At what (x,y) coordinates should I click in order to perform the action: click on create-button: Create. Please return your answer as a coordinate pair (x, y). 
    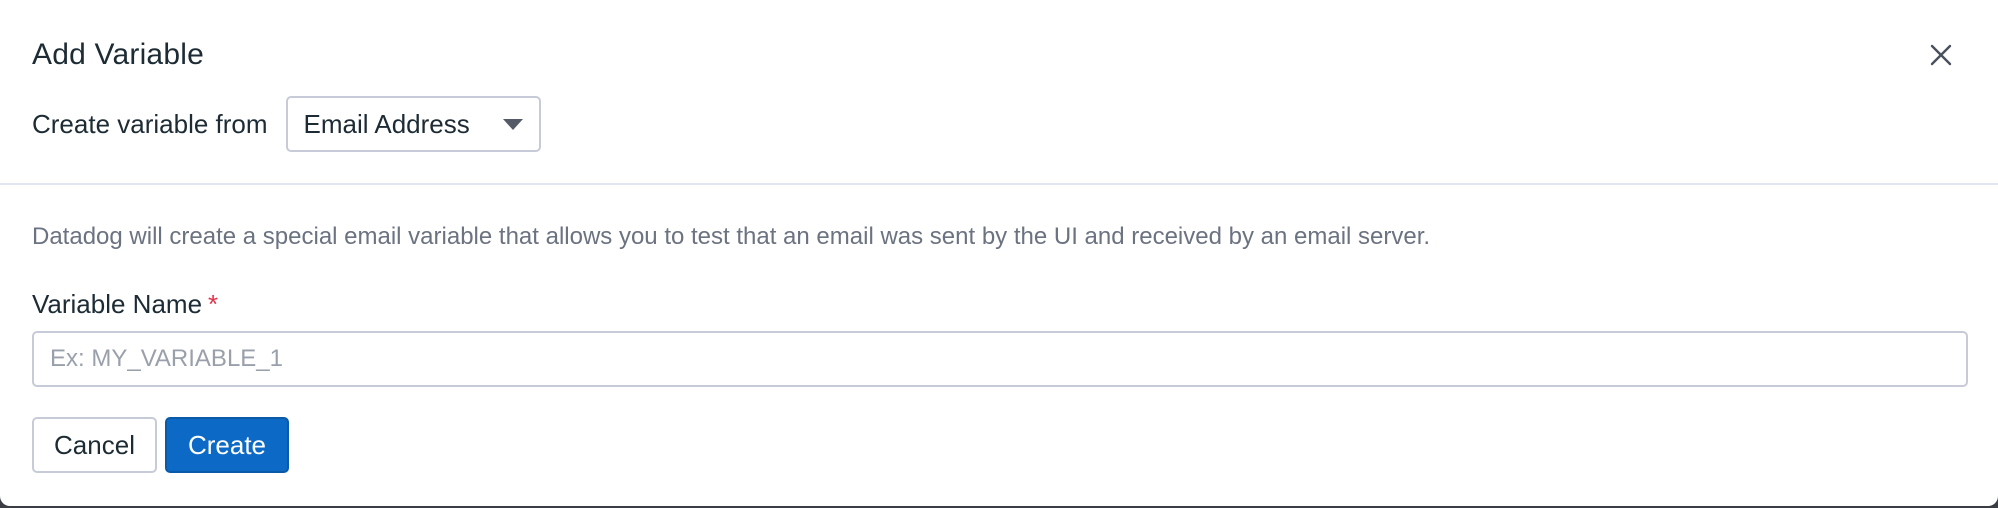
    Looking at the image, I should click on (227, 445).